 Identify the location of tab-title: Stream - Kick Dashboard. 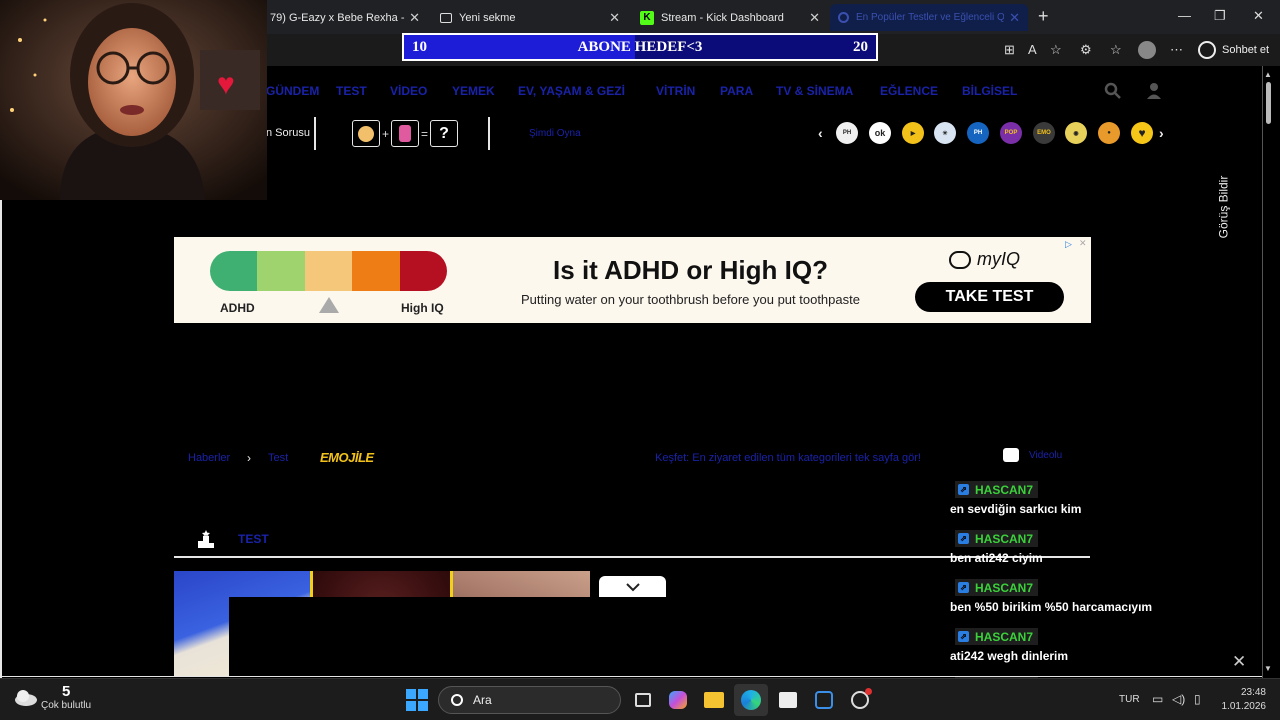
(722, 17).